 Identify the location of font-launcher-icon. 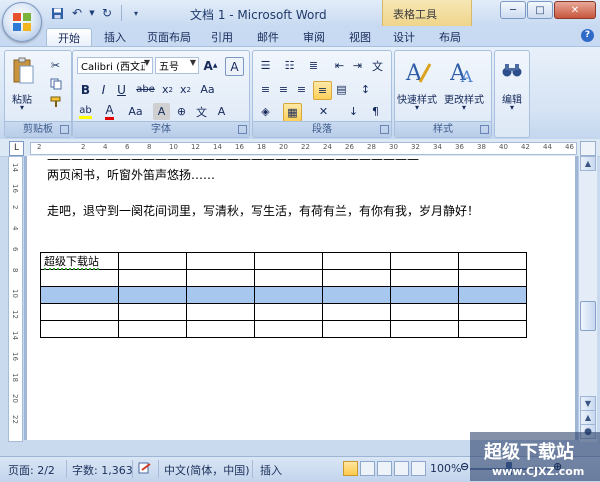
(242, 129).